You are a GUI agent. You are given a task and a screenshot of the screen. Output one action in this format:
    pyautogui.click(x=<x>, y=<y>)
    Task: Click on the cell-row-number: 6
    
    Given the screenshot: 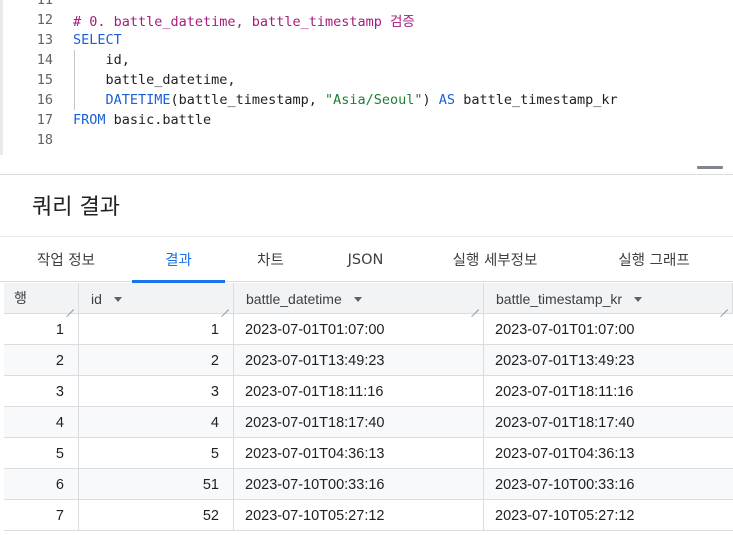 What is the action you would take?
    pyautogui.click(x=41, y=484)
    